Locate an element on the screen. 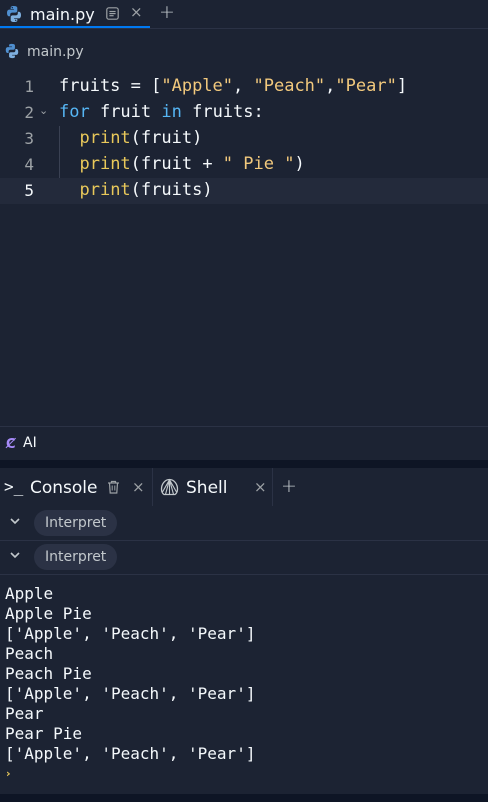 This screenshot has height=802, width=488. terminal-icon: >_ is located at coordinates (14, 486).